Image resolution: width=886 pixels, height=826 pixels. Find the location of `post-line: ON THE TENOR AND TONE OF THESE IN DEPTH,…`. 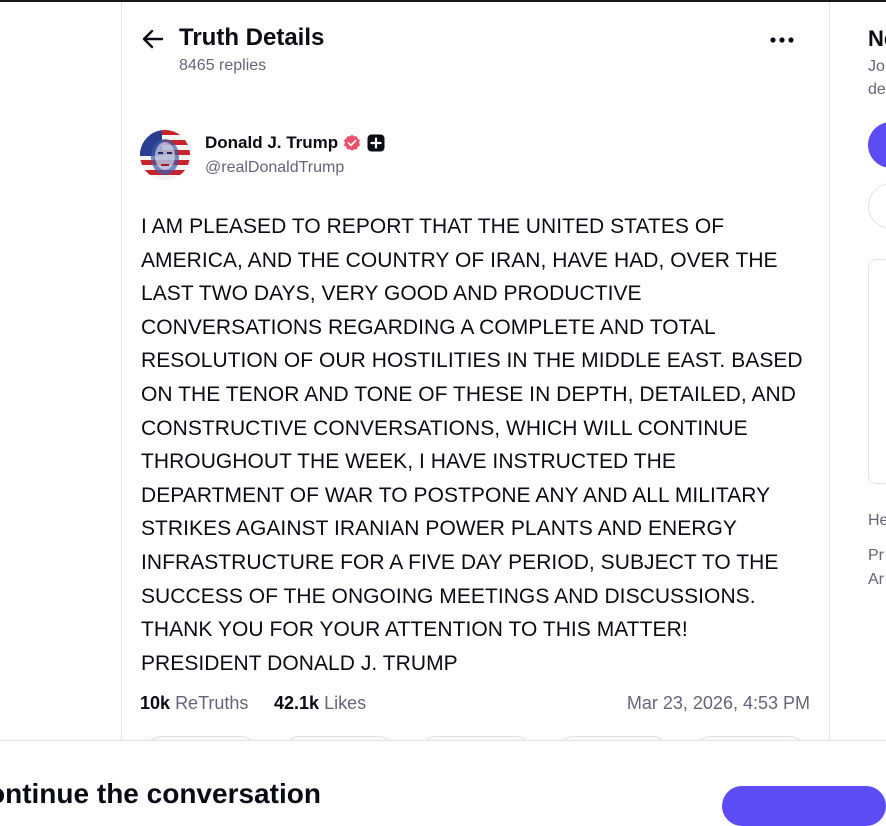

post-line: ON THE TENOR AND TONE OF THESE IN DEPTH,… is located at coordinates (468, 394).